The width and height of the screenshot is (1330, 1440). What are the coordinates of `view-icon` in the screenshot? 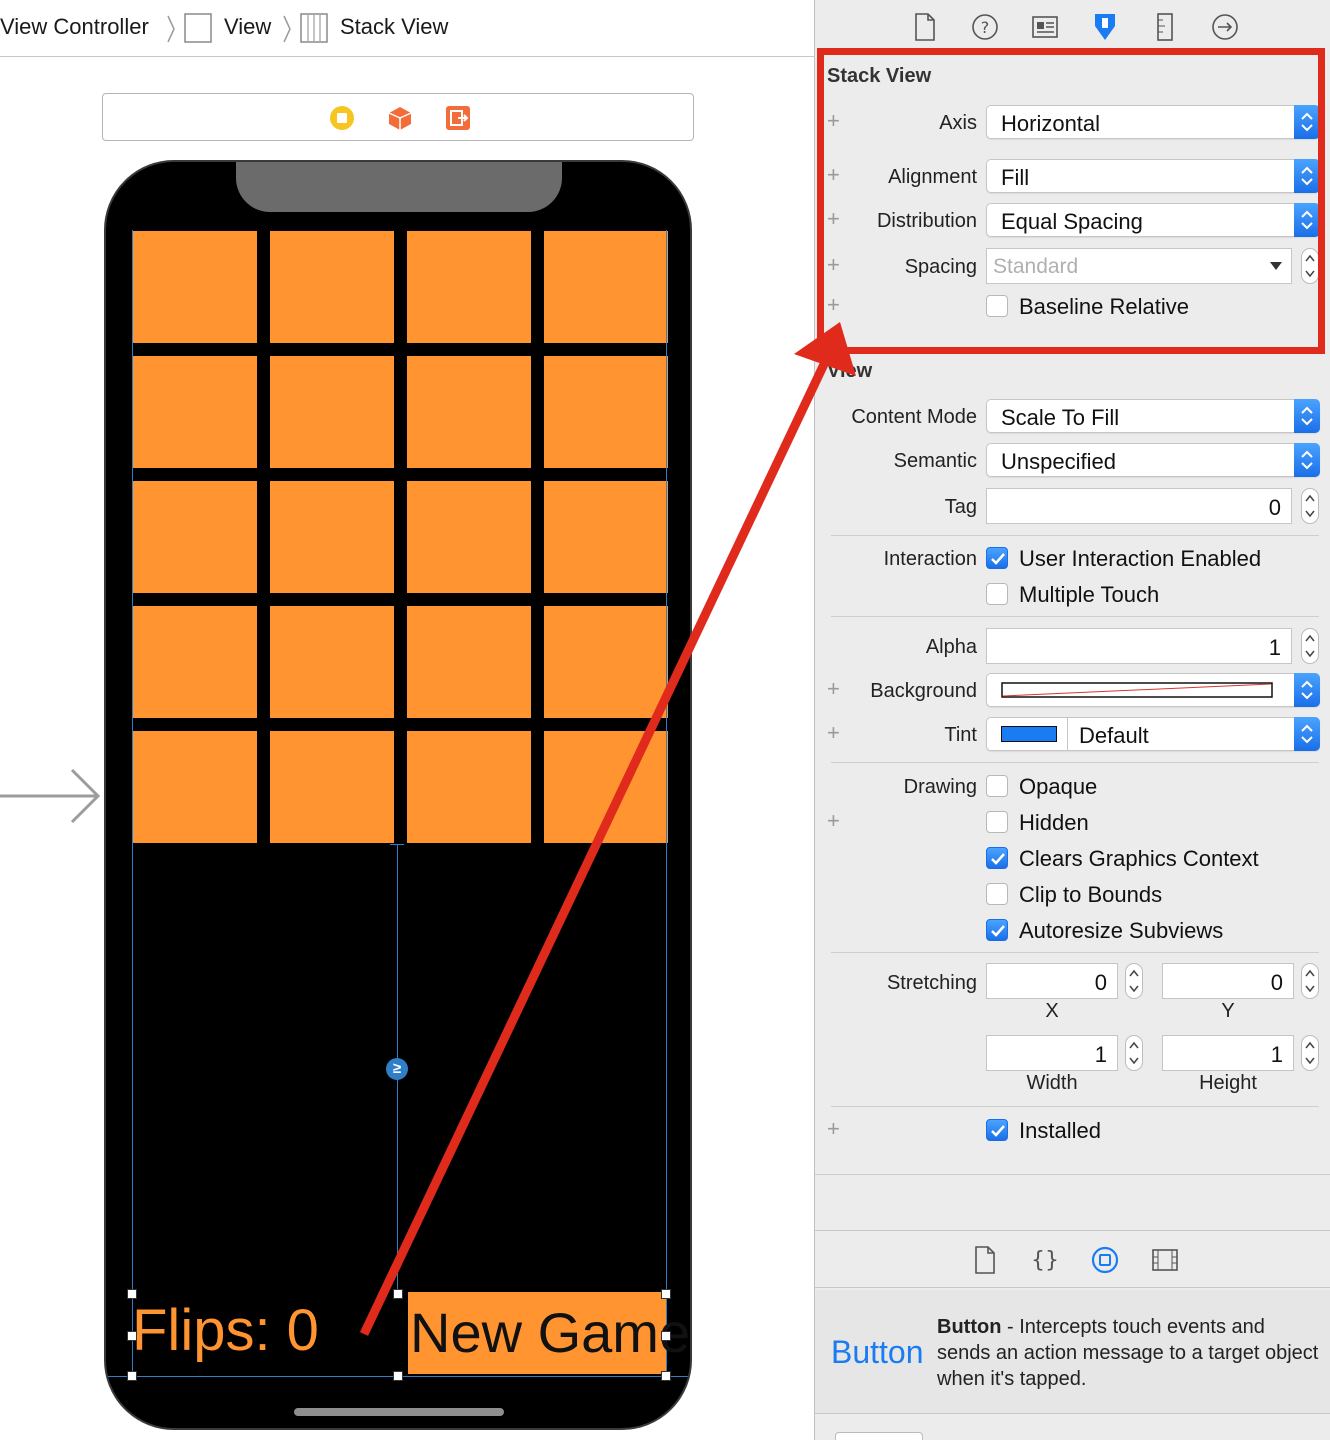 It's located at (198, 28).